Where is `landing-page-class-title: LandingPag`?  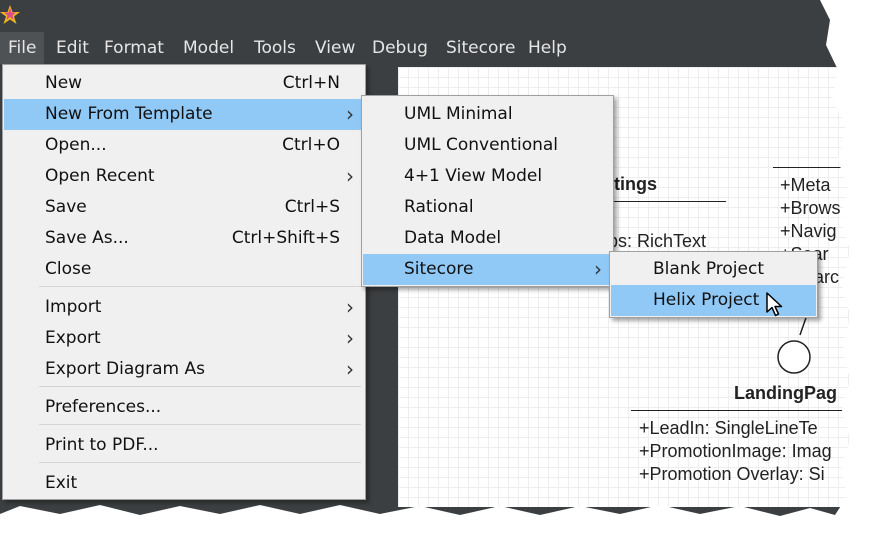 landing-page-class-title: LandingPag is located at coordinates (785, 393).